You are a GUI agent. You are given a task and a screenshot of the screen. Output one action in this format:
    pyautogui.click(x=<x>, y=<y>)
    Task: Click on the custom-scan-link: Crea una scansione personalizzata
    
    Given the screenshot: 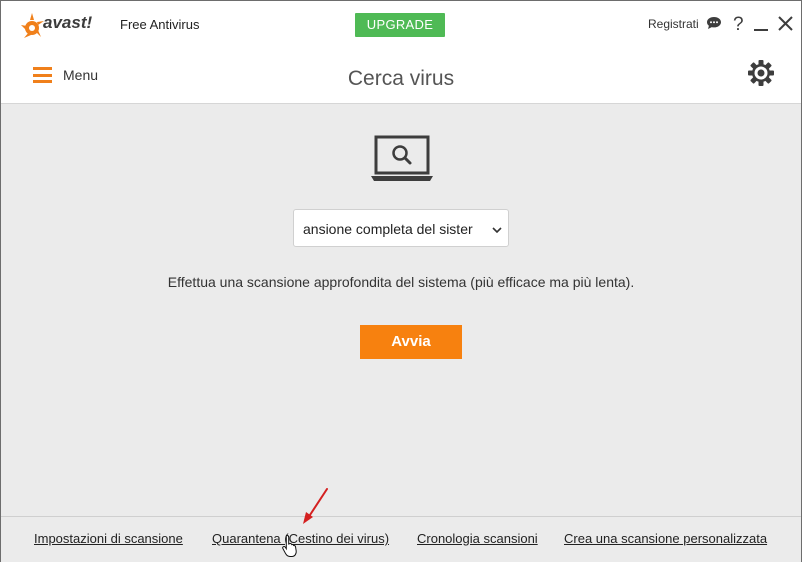 What is the action you would take?
    pyautogui.click(x=665, y=538)
    